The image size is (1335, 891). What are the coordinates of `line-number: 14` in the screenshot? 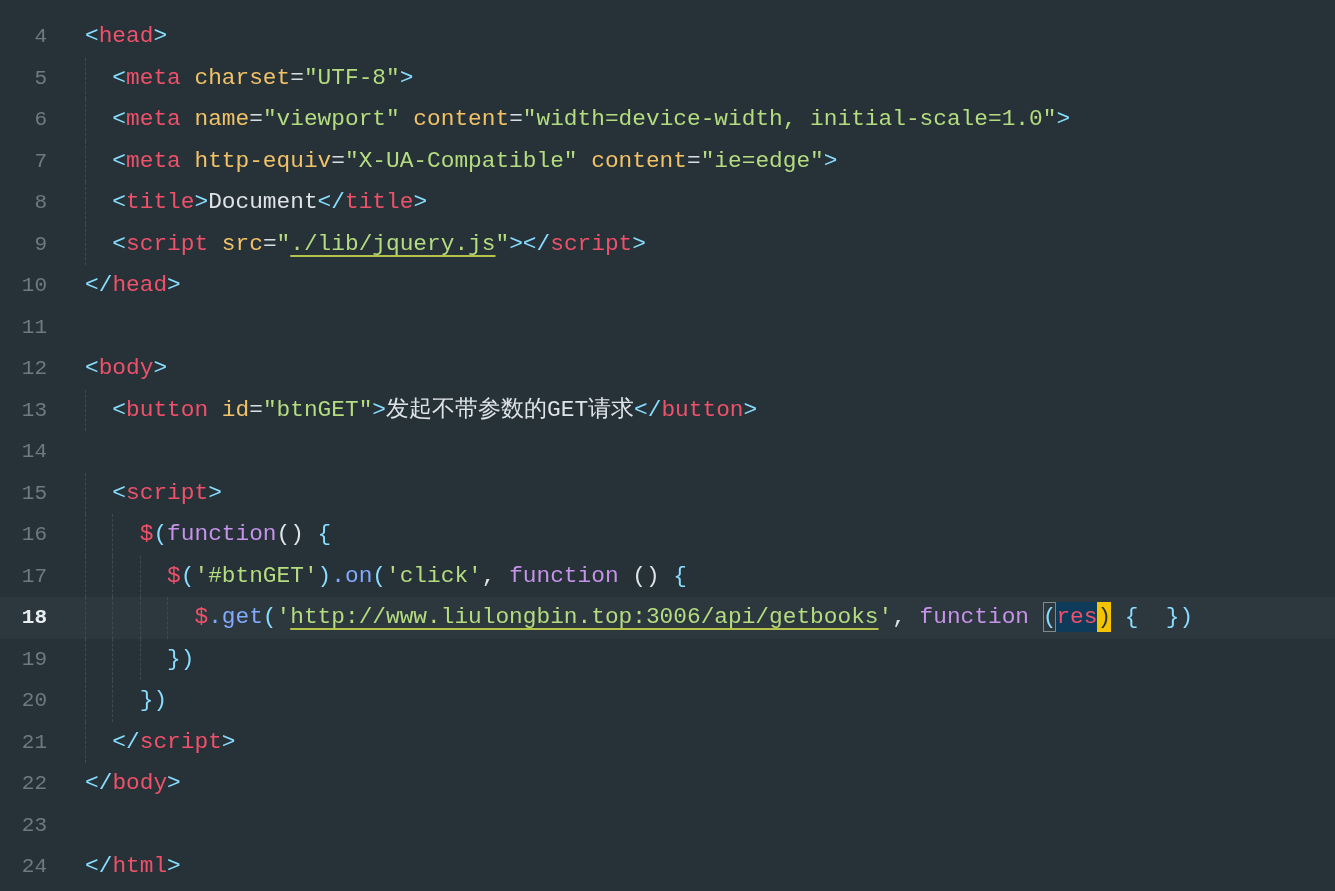 It's located at (33, 452).